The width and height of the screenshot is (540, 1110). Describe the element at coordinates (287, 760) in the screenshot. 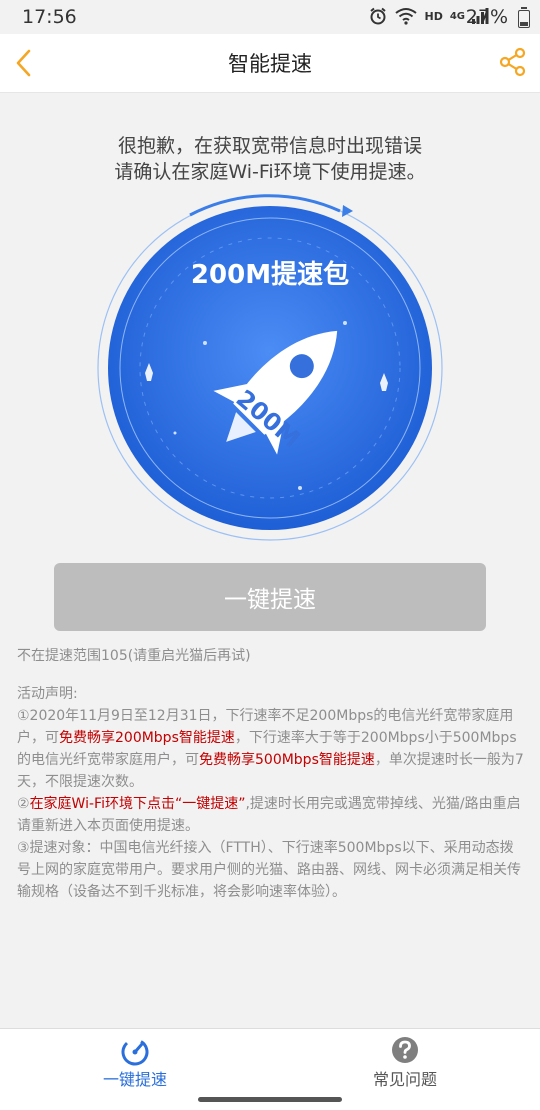

I see `notice-p1-highlight-2: 免费畅享500Mbps智能提速` at that location.